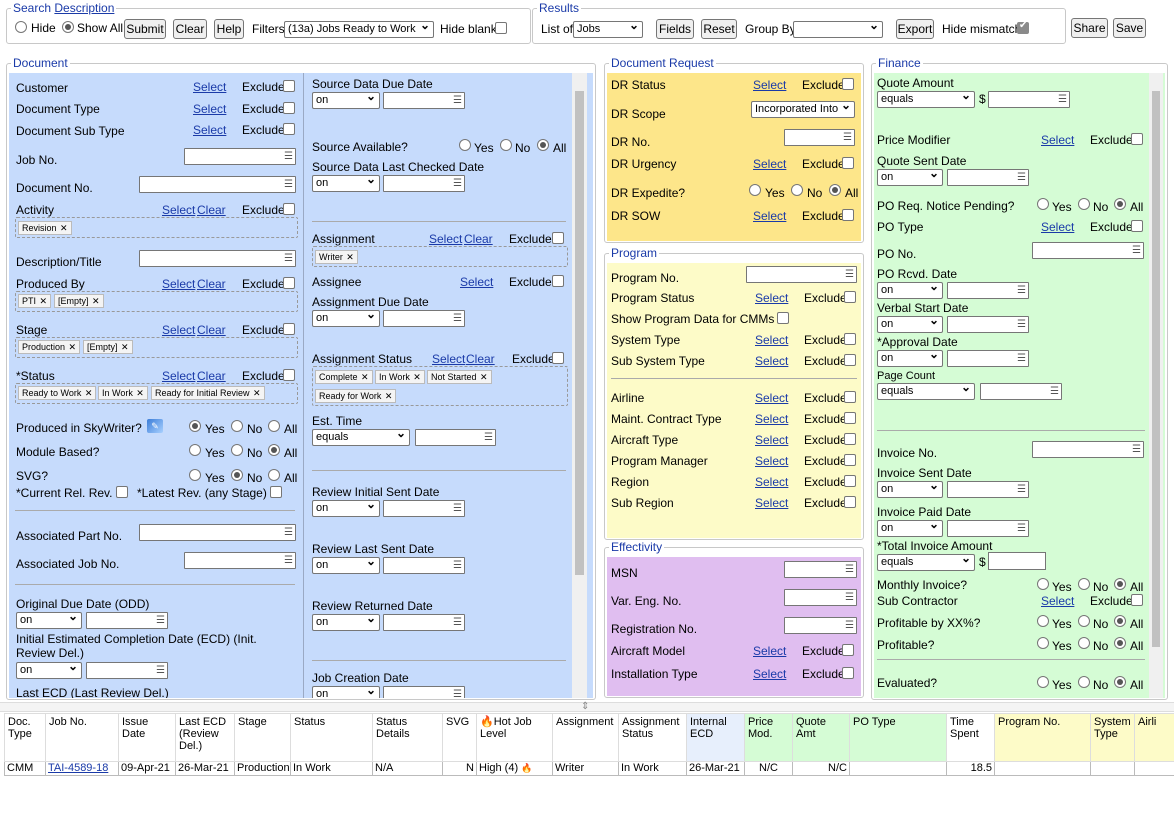 This screenshot has width=1174, height=814. Describe the element at coordinates (1043, 584) in the screenshot. I see `monthly-invoice-yes-radio` at that location.